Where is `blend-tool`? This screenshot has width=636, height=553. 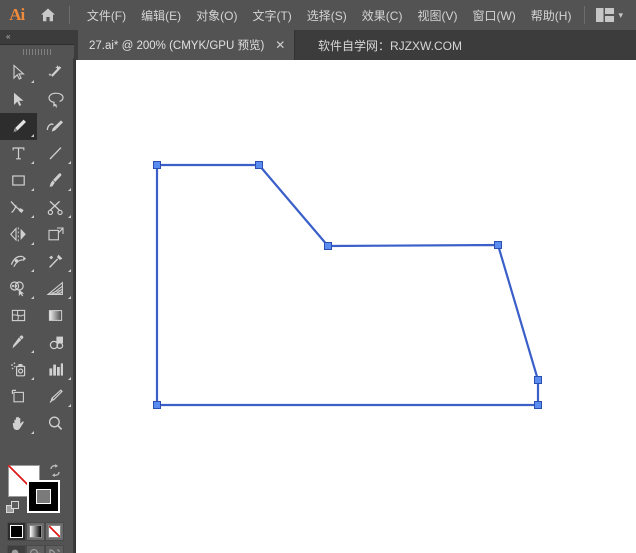
blend-tool is located at coordinates (55, 342).